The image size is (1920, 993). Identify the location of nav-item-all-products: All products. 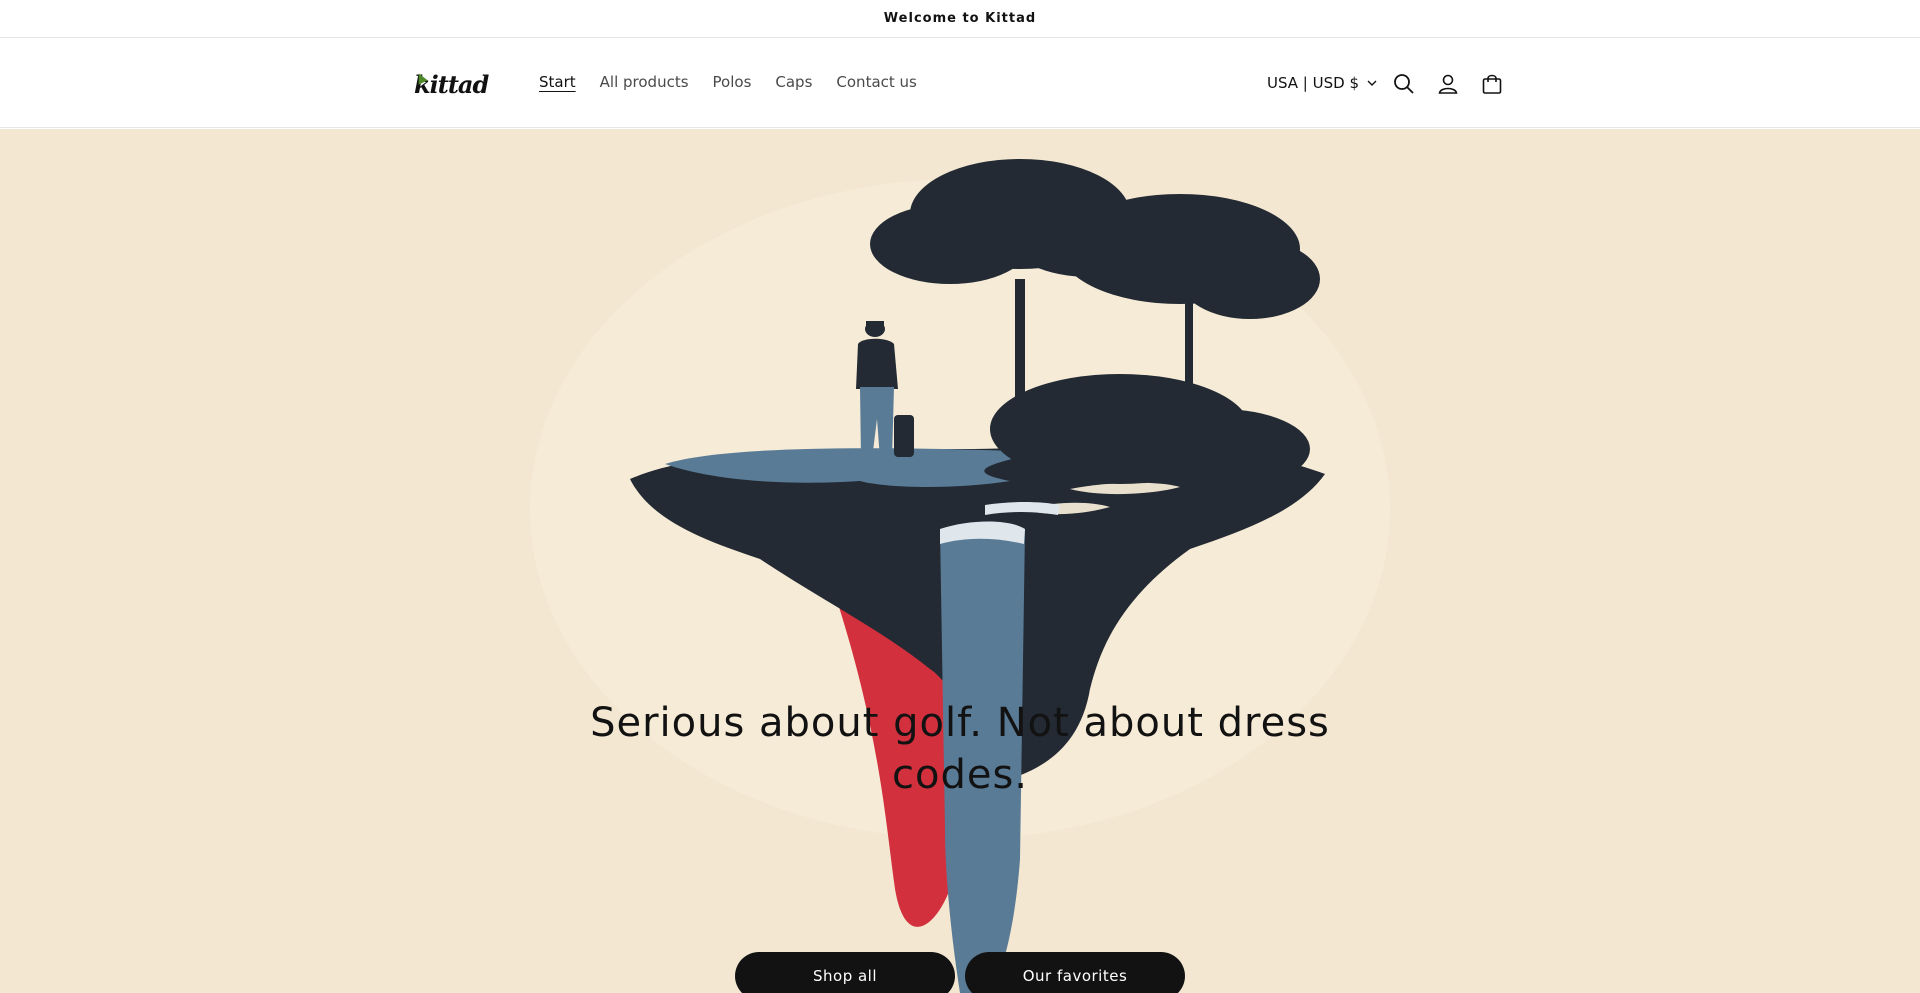
(644, 82).